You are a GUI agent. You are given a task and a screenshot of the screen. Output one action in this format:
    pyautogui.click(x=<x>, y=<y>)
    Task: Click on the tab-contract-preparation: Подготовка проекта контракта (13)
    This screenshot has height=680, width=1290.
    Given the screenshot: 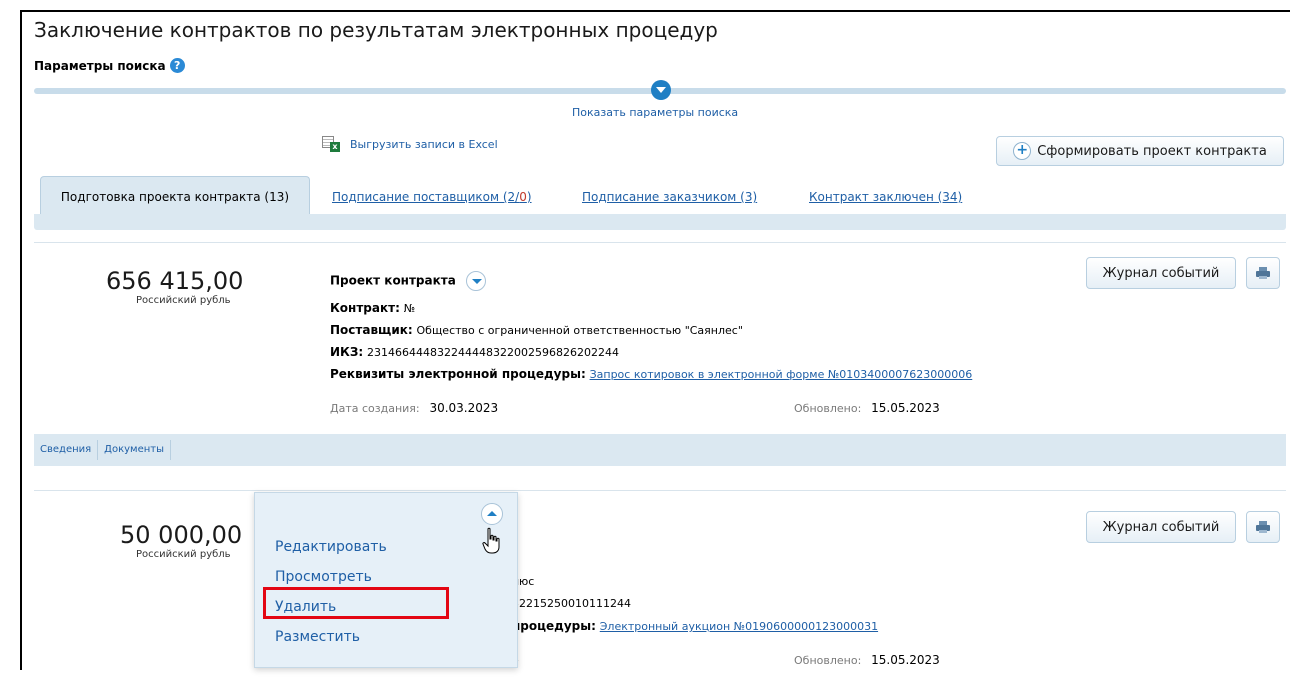 What is the action you would take?
    pyautogui.click(x=175, y=196)
    